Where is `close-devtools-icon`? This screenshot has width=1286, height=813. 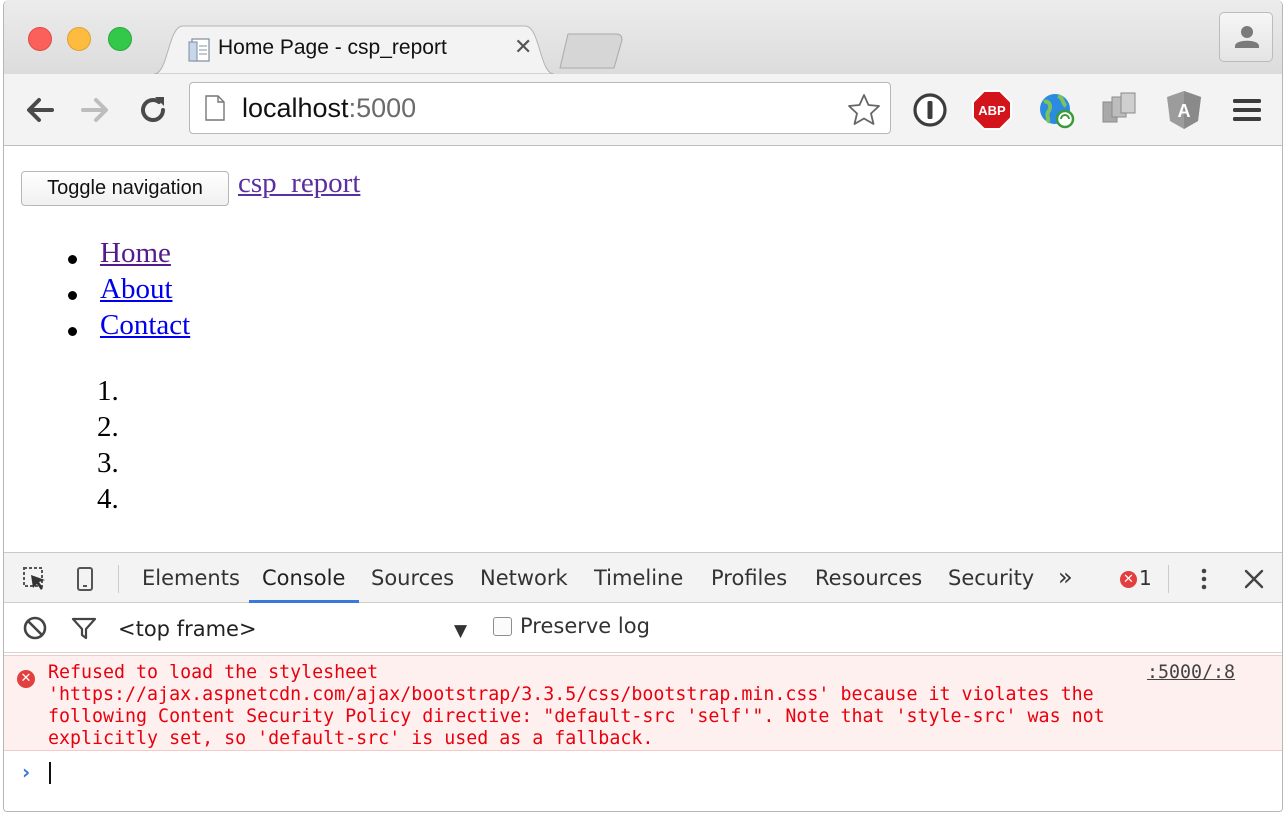 close-devtools-icon is located at coordinates (1254, 579).